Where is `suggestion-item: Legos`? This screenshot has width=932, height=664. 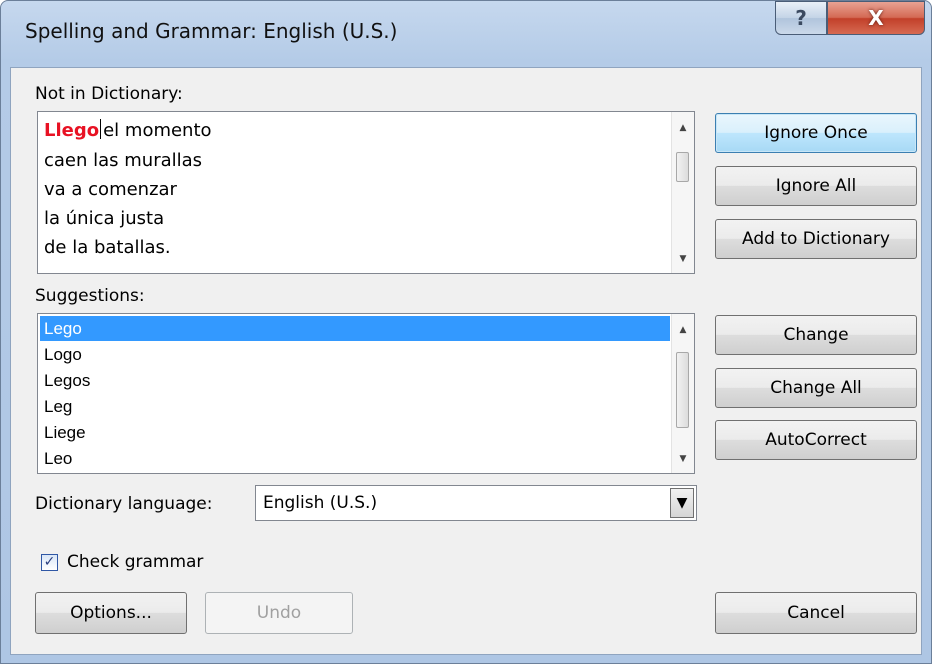 suggestion-item: Legos is located at coordinates (355, 380).